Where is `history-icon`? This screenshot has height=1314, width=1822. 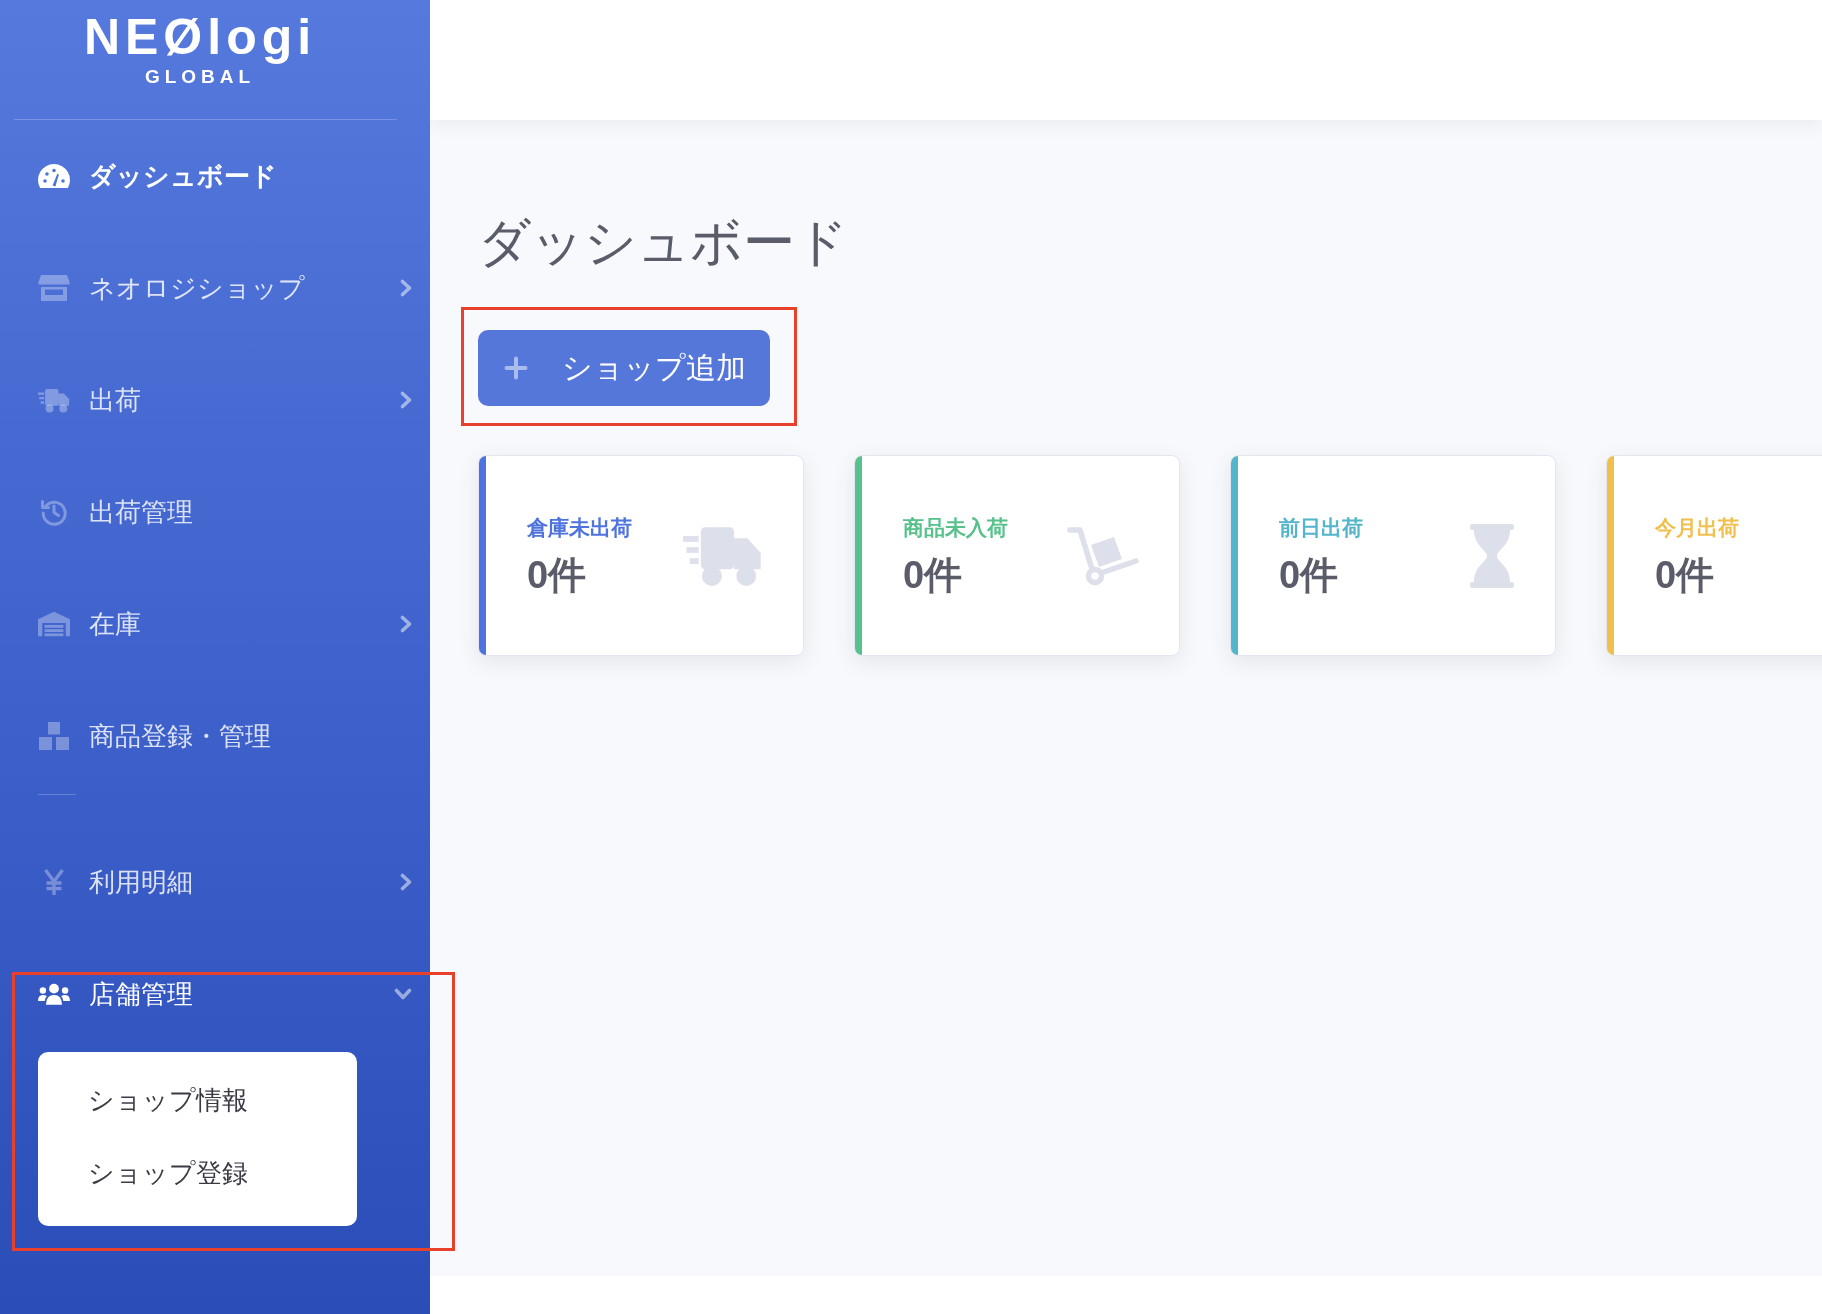
history-icon is located at coordinates (54, 512).